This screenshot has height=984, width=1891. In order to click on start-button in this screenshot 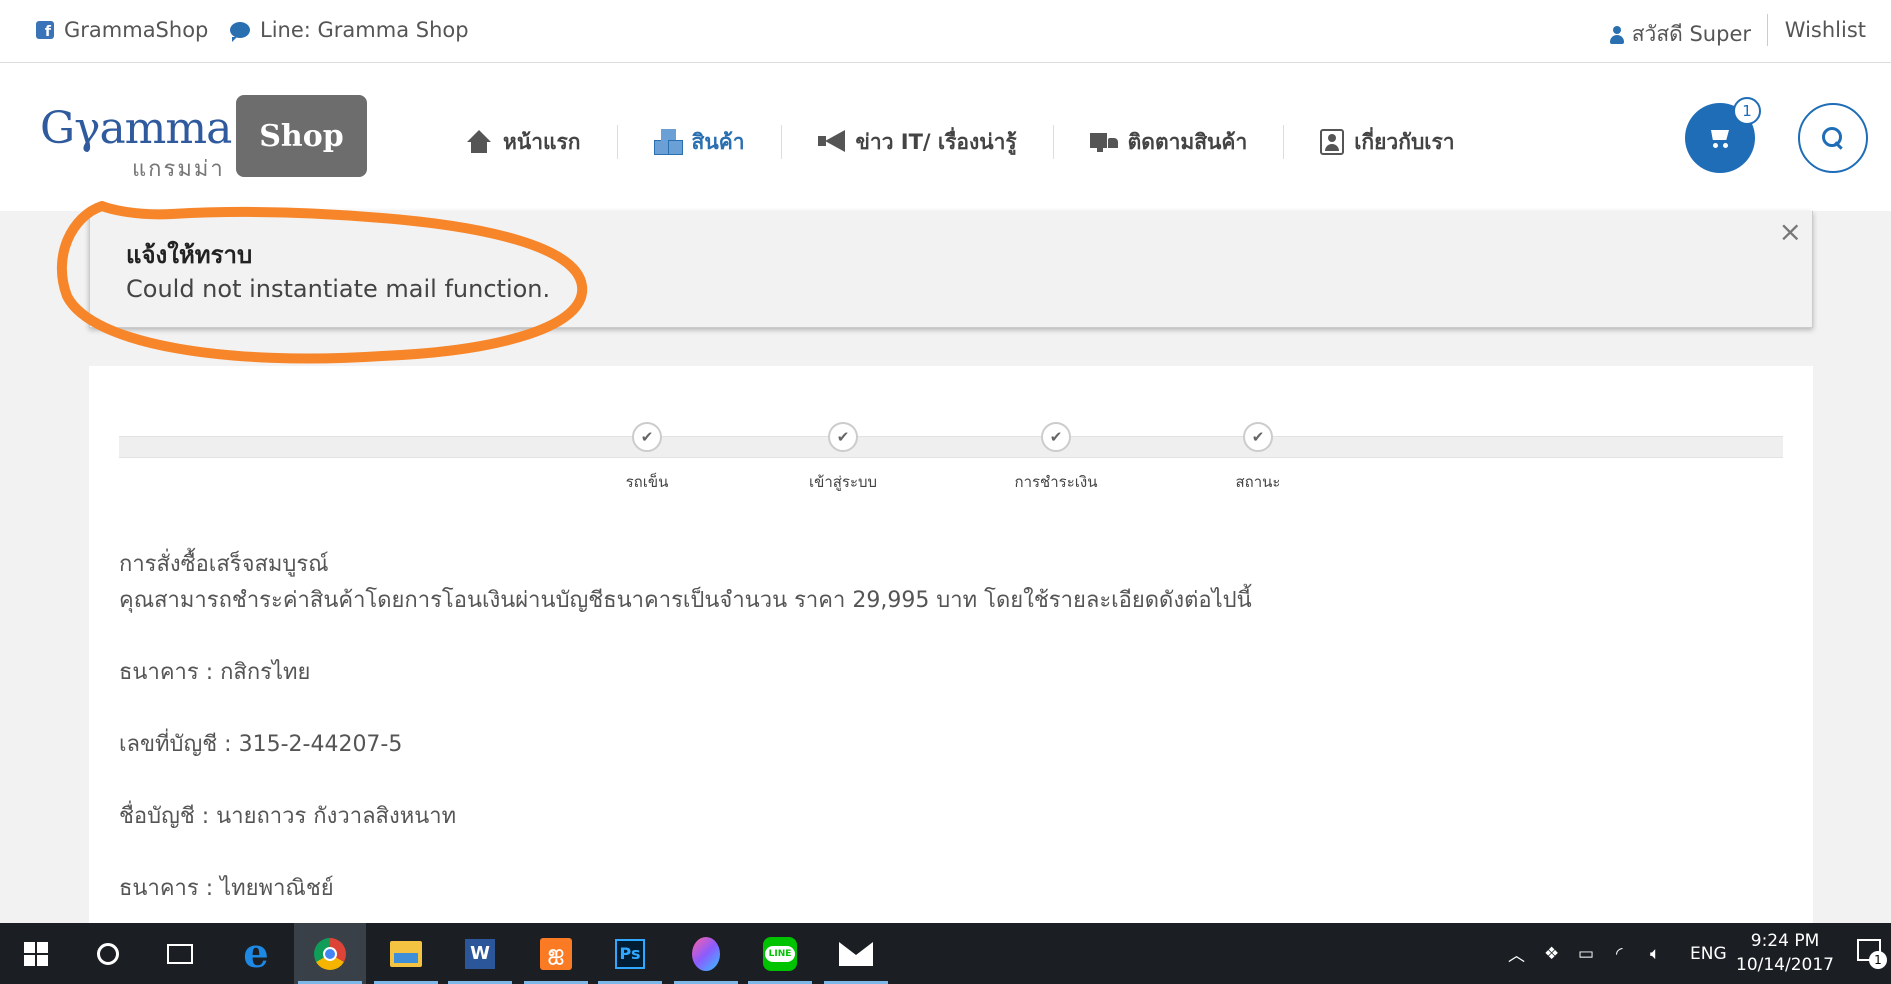, I will do `click(36, 953)`.